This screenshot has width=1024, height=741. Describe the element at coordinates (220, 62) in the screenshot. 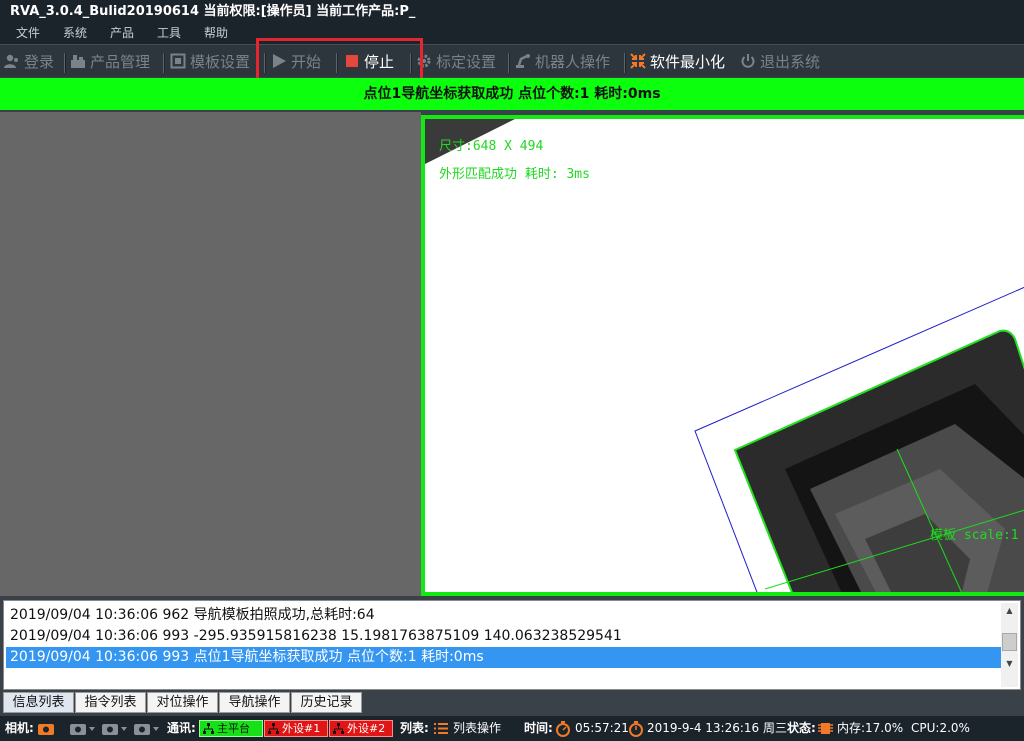

I see `template-settings-label: 模板设置` at that location.